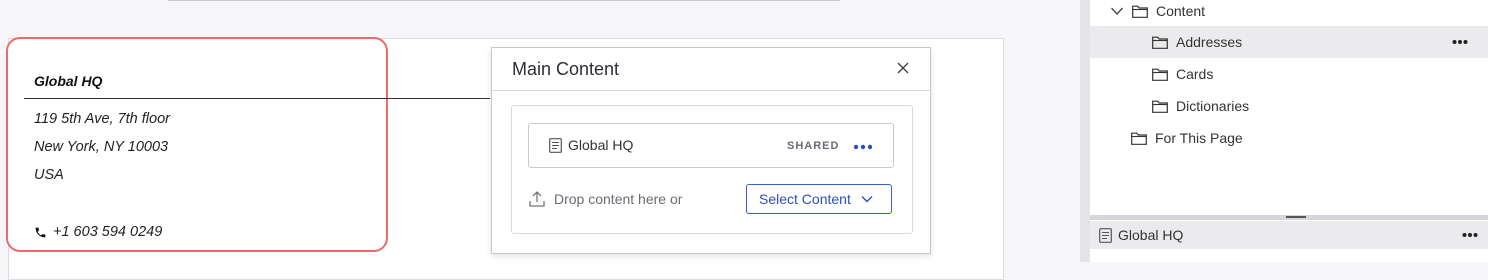 This screenshot has width=1488, height=280. I want to click on dialog-header: Main Content, so click(711, 69).